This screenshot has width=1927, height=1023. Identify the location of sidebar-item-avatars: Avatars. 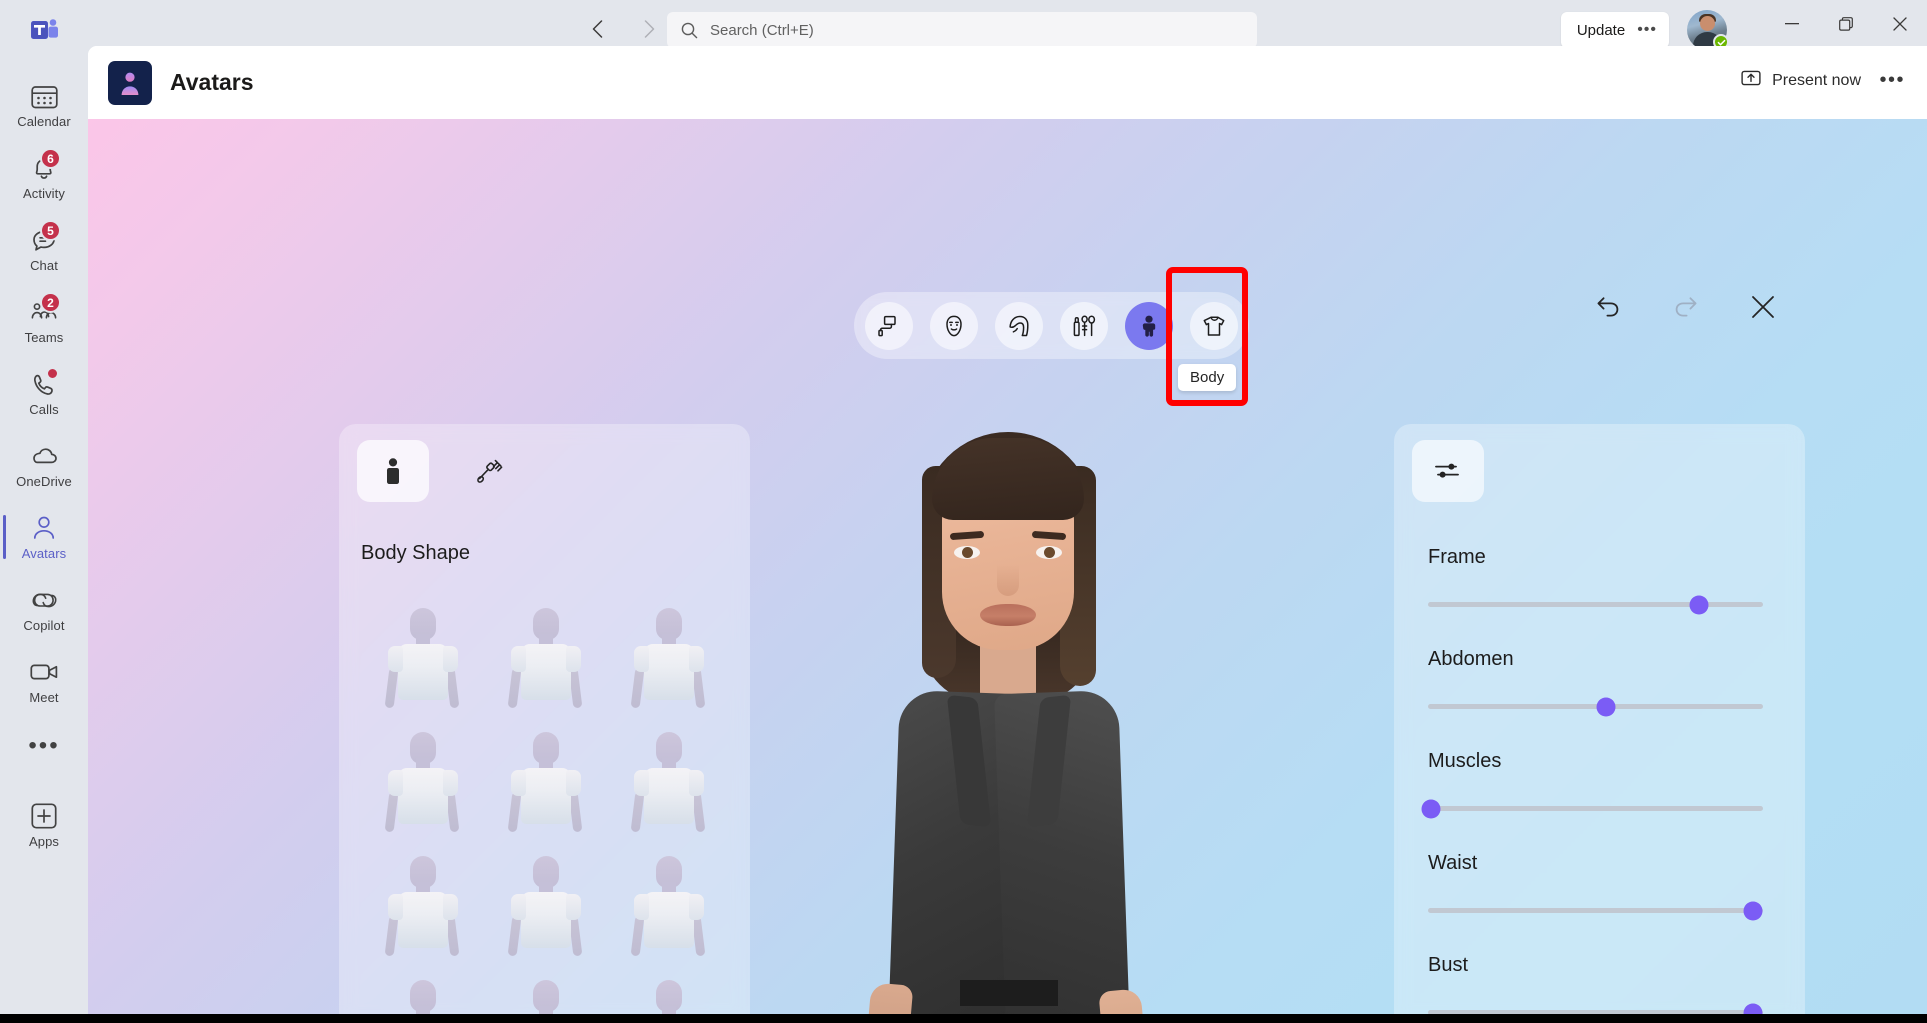
(44, 537).